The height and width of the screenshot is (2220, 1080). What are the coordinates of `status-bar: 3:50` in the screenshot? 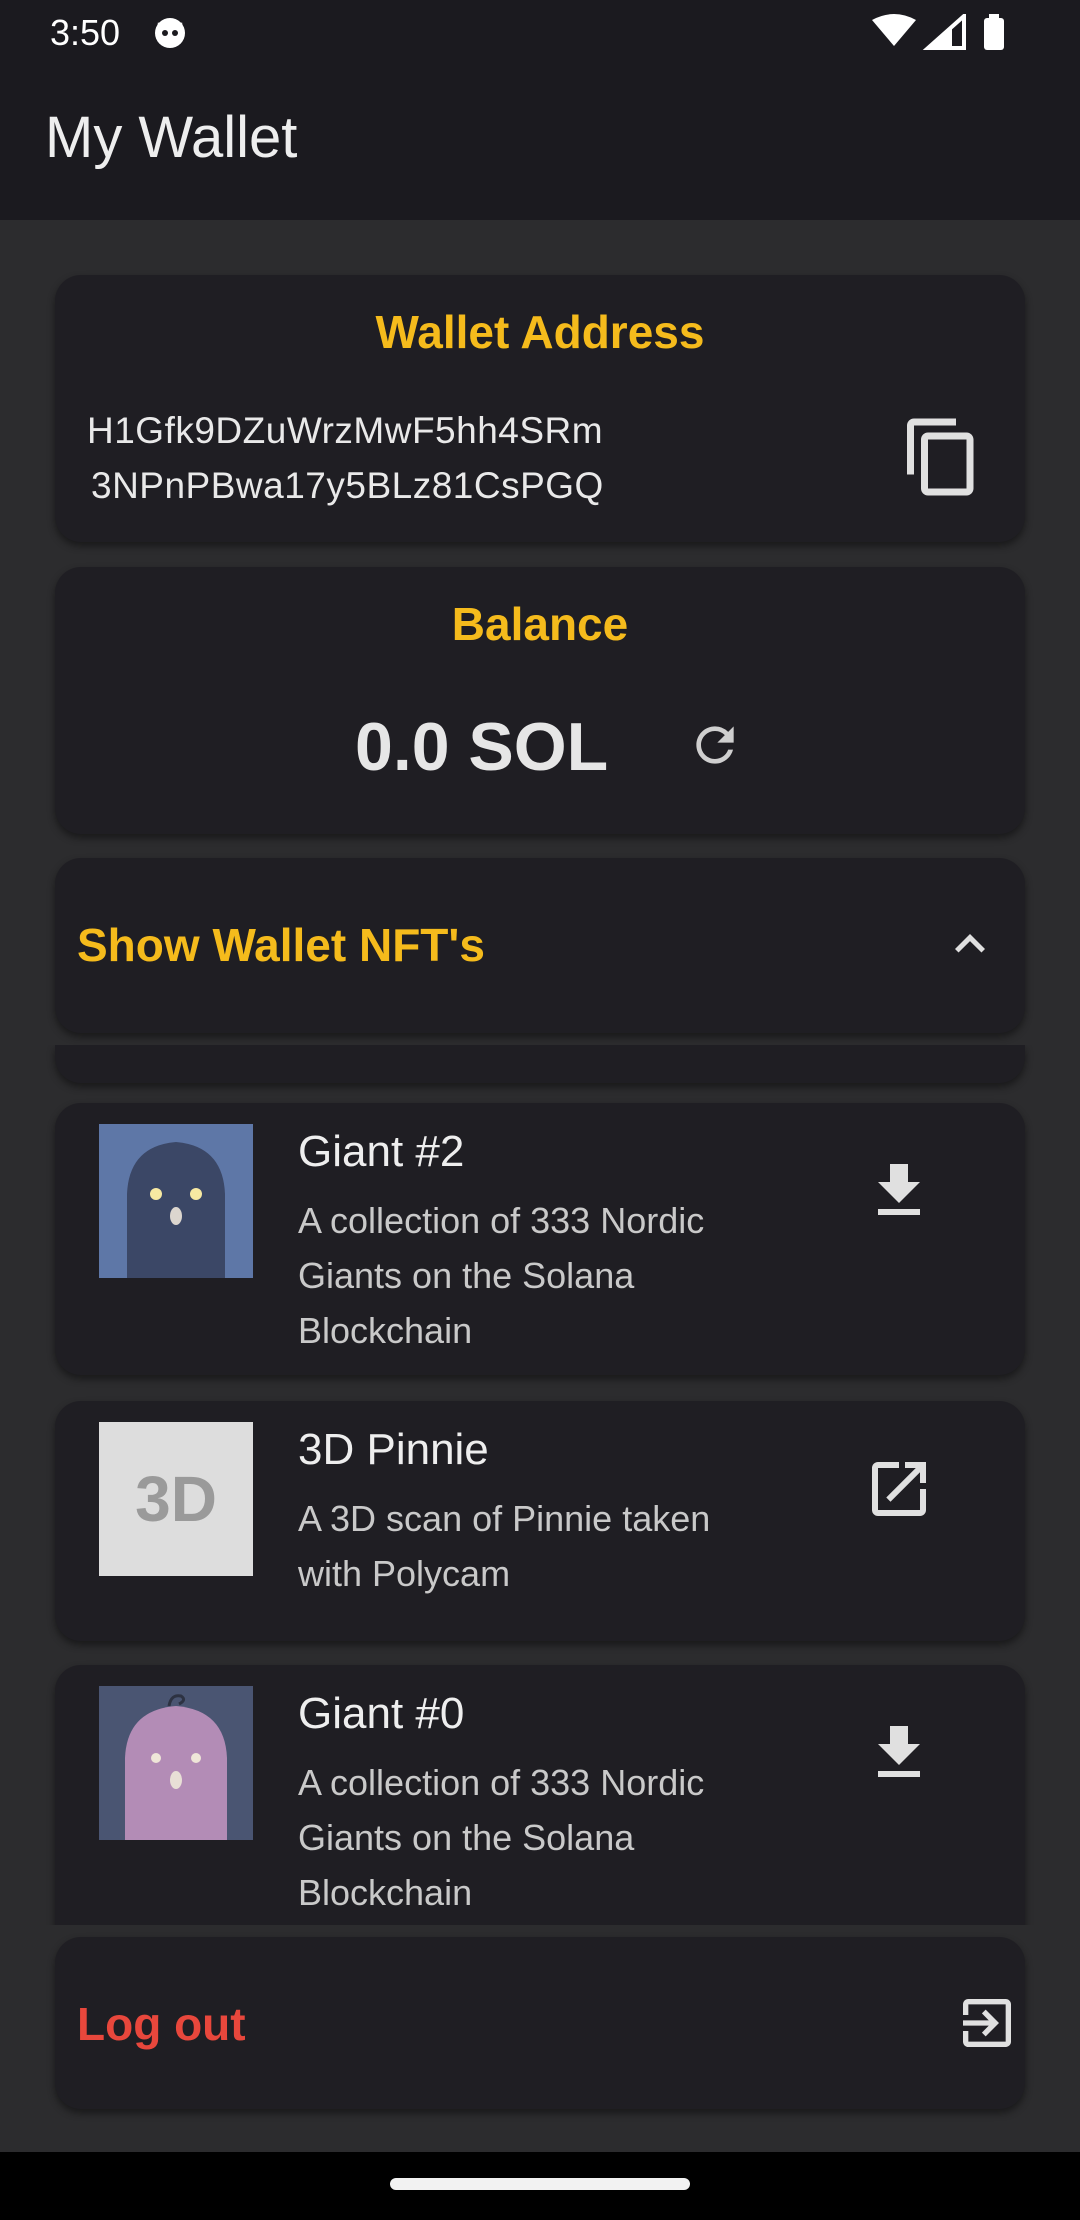 It's located at (540, 32).